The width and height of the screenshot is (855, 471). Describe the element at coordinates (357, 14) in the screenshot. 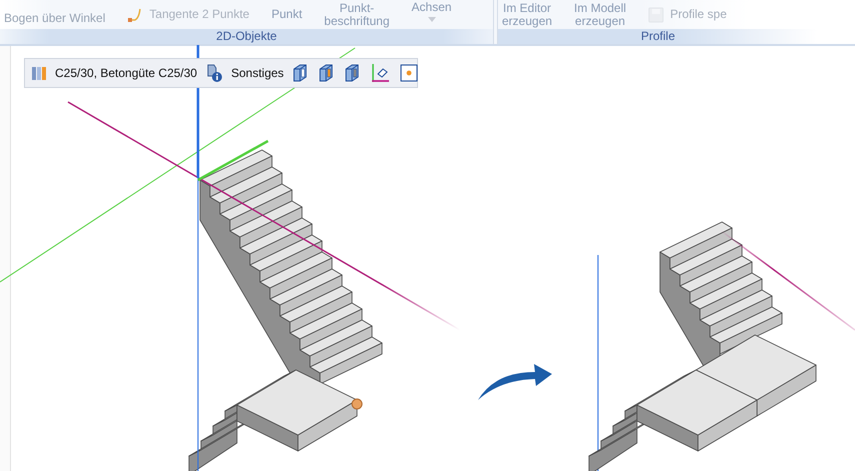

I see `ribbon-button: Punkt- beschriftung` at that location.